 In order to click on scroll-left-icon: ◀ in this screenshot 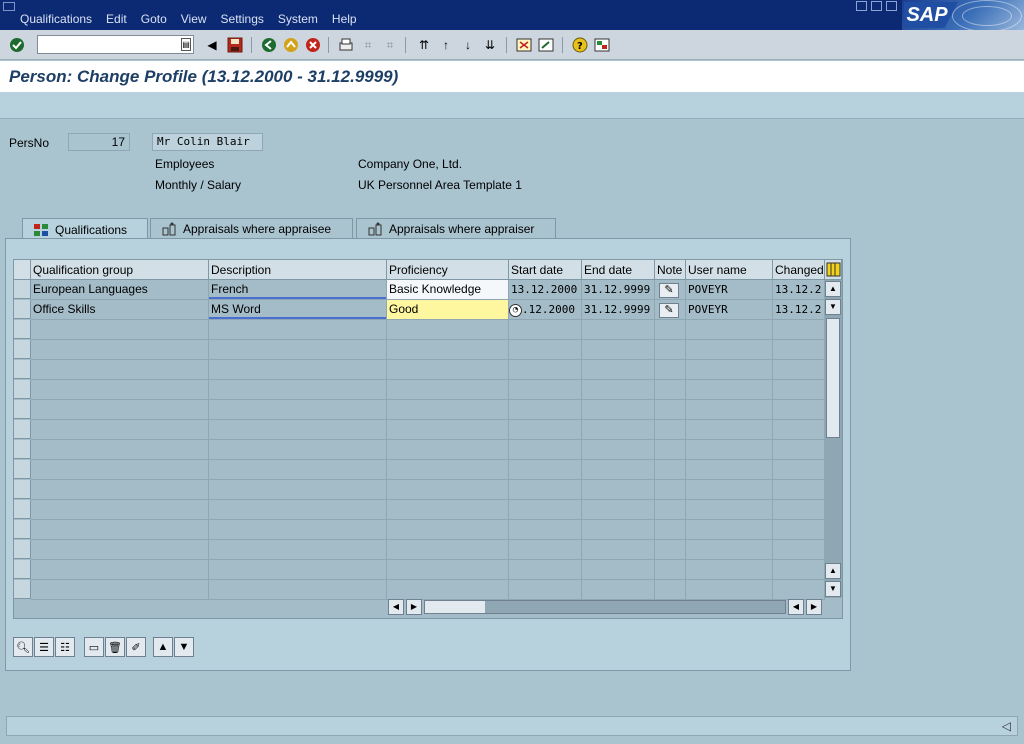, I will do `click(396, 607)`.